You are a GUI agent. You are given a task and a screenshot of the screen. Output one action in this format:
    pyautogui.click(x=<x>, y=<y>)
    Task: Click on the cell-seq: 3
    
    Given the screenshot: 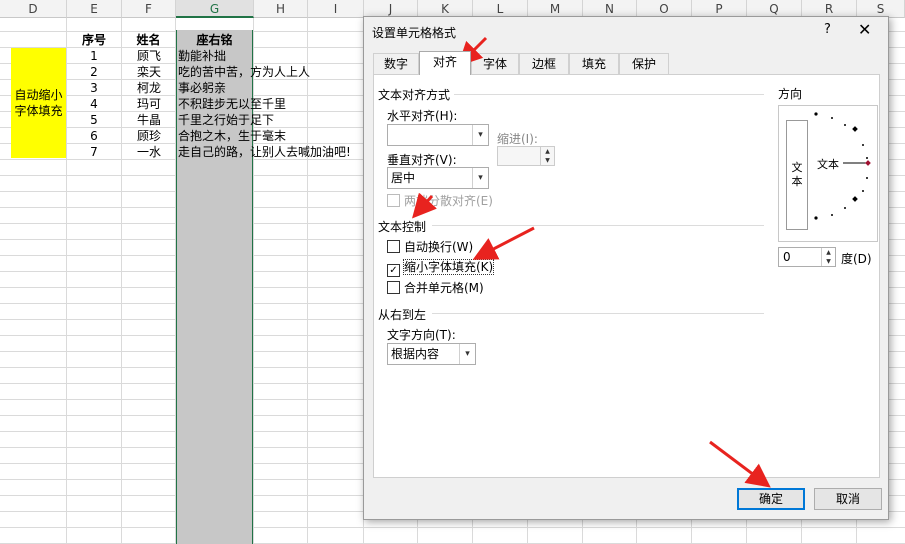 What is the action you would take?
    pyautogui.click(x=94, y=88)
    